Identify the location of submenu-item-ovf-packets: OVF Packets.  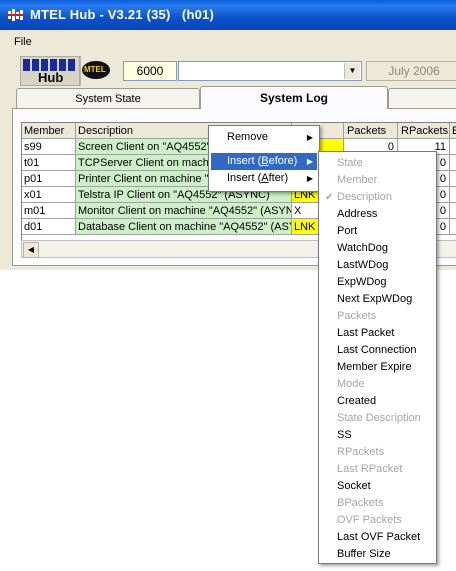
(369, 520).